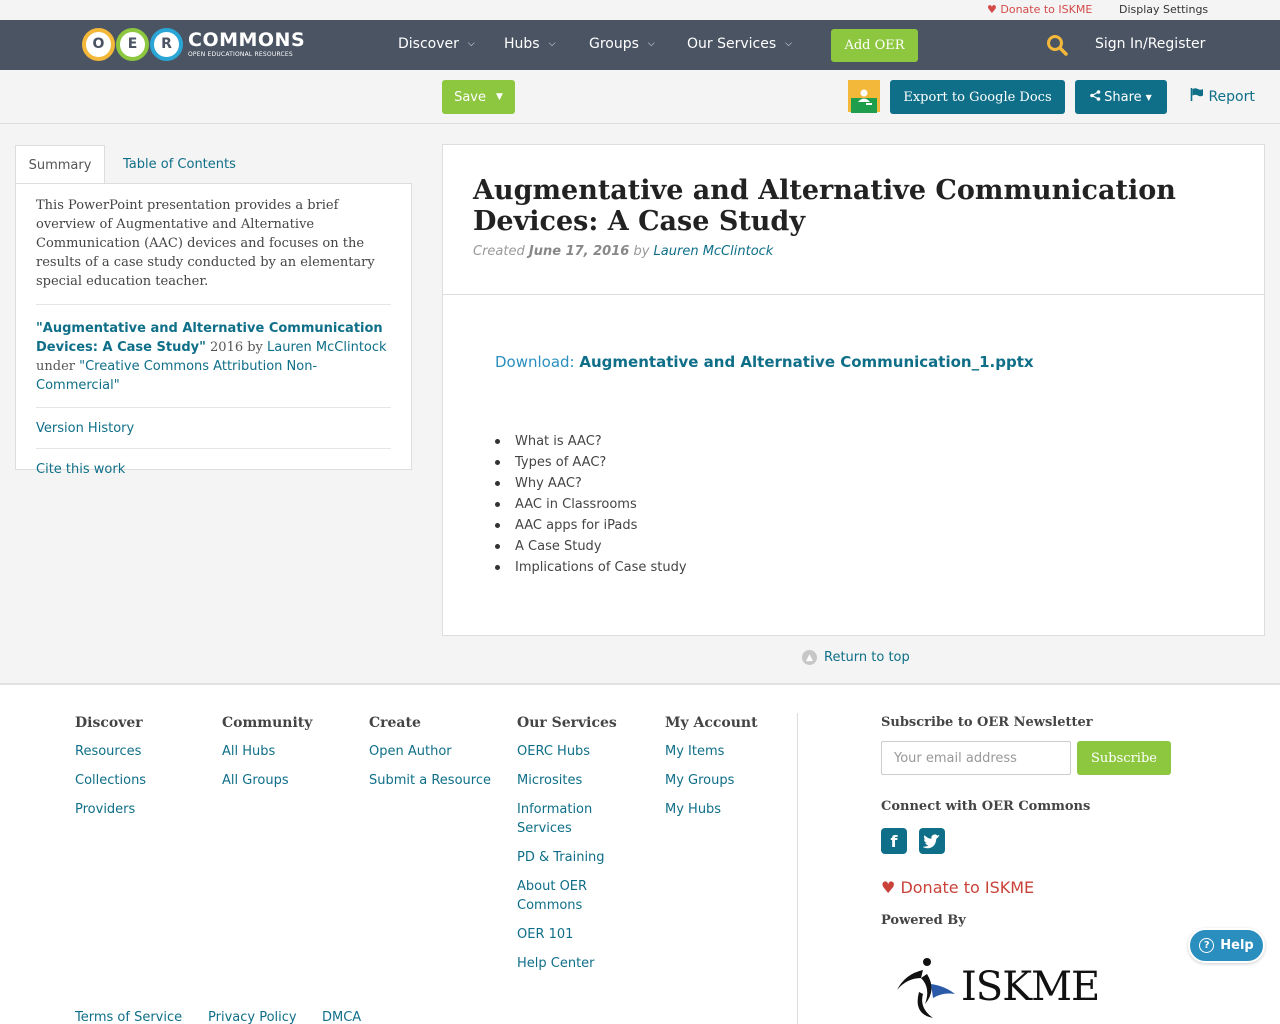 This screenshot has width=1280, height=1024. I want to click on nav-discover: Discover ⌵, so click(436, 44).